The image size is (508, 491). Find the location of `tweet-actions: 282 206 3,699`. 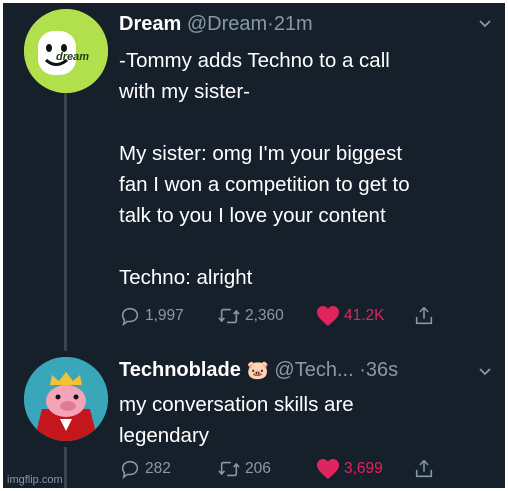

tweet-actions: 282 206 3,699 is located at coordinates (284, 471).